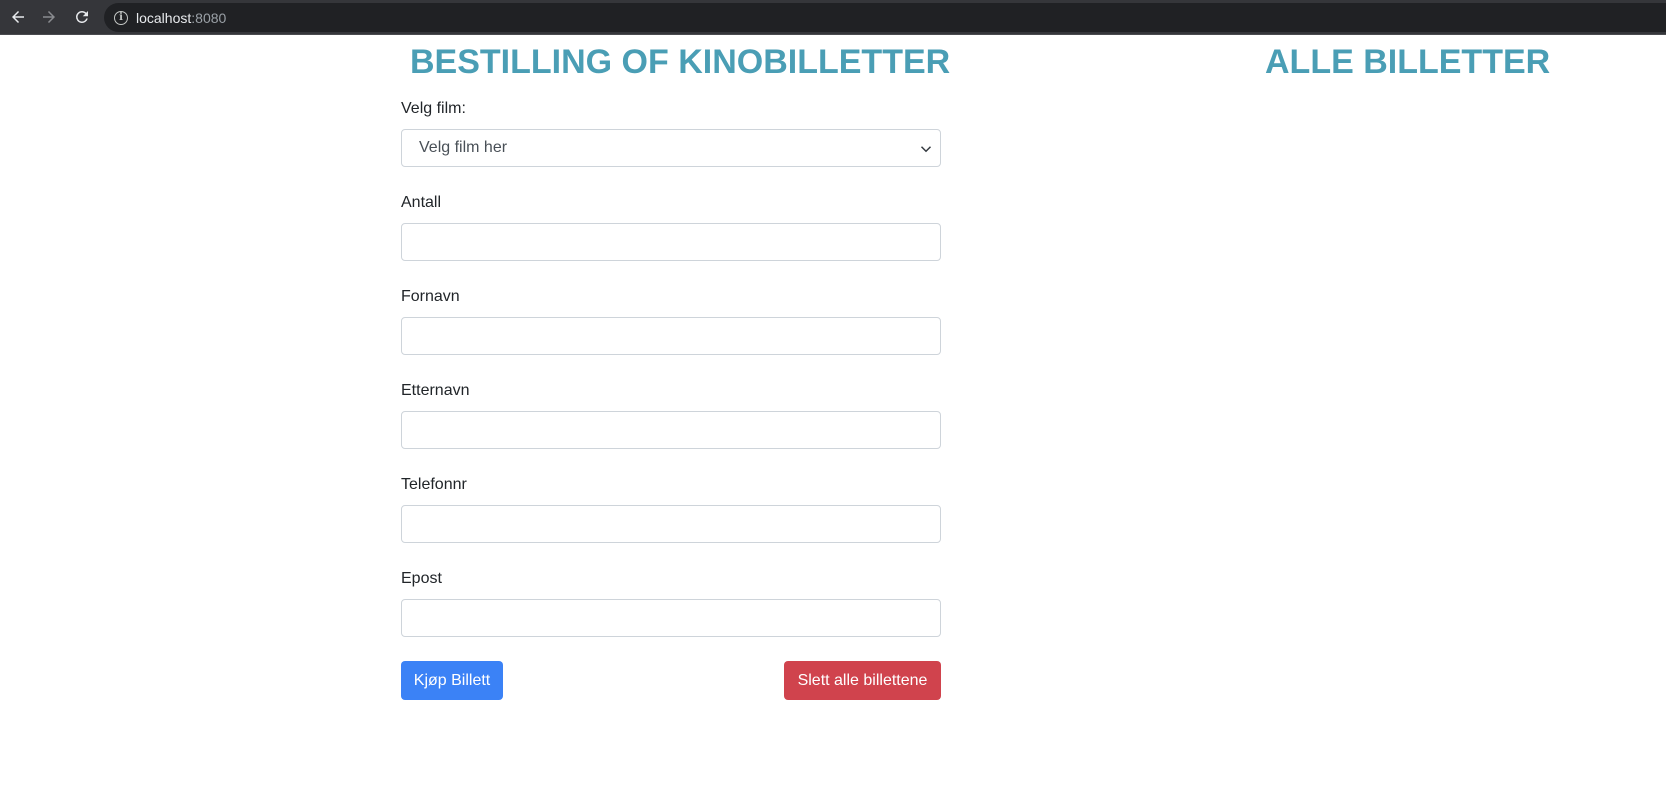 This screenshot has width=1666, height=801. I want to click on browser-toolbar: i localhost:8080, so click(833, 17).